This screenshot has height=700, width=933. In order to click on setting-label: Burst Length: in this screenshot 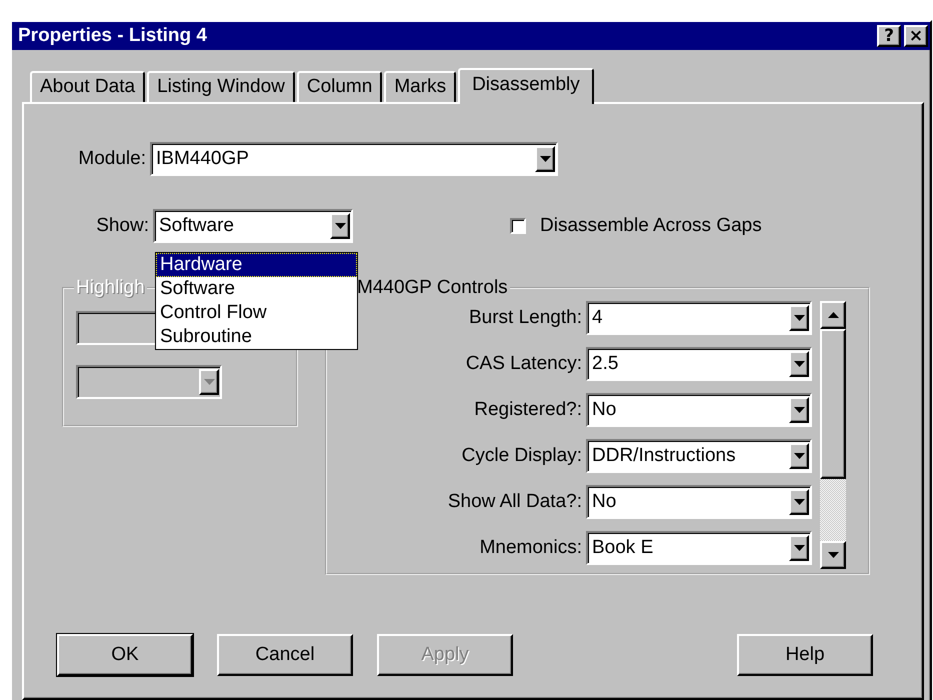, I will do `click(525, 318)`.